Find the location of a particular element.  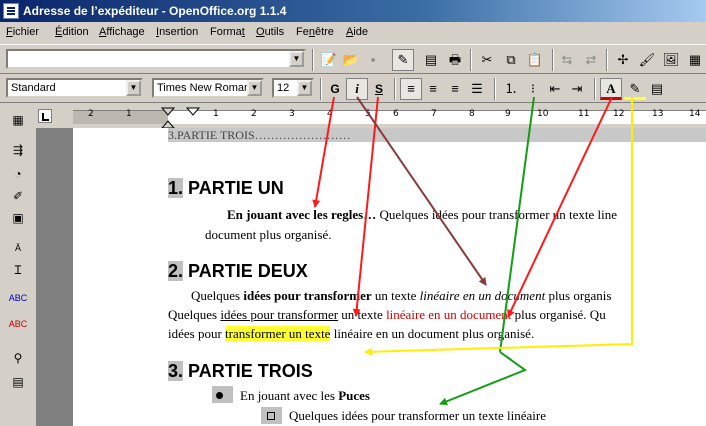

autospellcheck-icon: ABC is located at coordinates (18, 324).